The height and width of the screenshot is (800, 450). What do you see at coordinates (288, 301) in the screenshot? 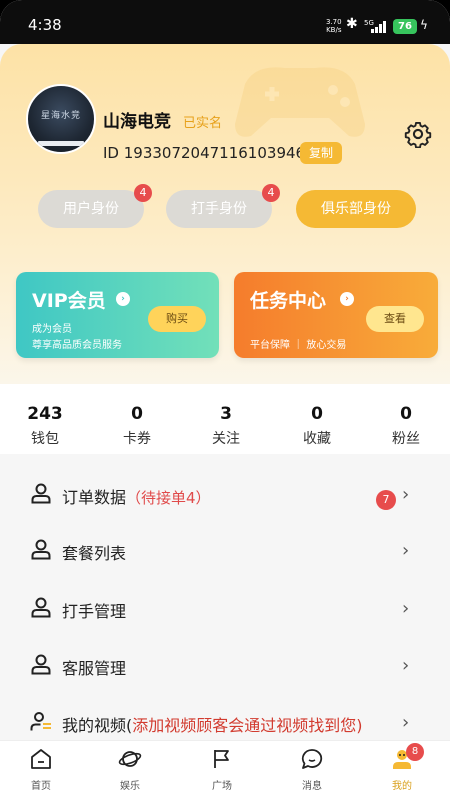
I see `task-card-title: 任务中心` at bounding box center [288, 301].